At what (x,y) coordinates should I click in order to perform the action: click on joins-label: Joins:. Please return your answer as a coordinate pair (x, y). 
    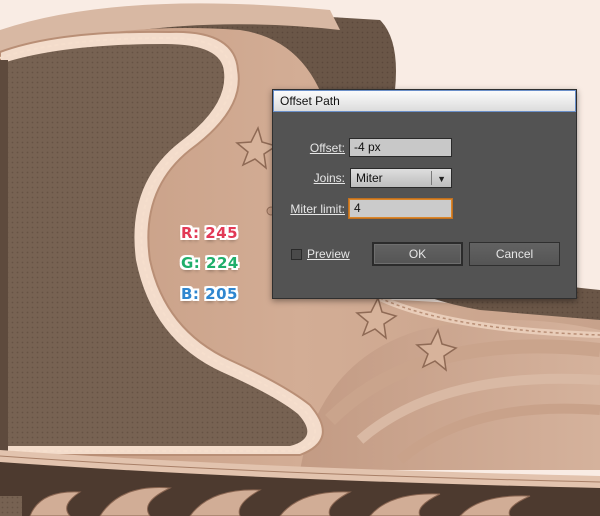
    Looking at the image, I should click on (329, 178).